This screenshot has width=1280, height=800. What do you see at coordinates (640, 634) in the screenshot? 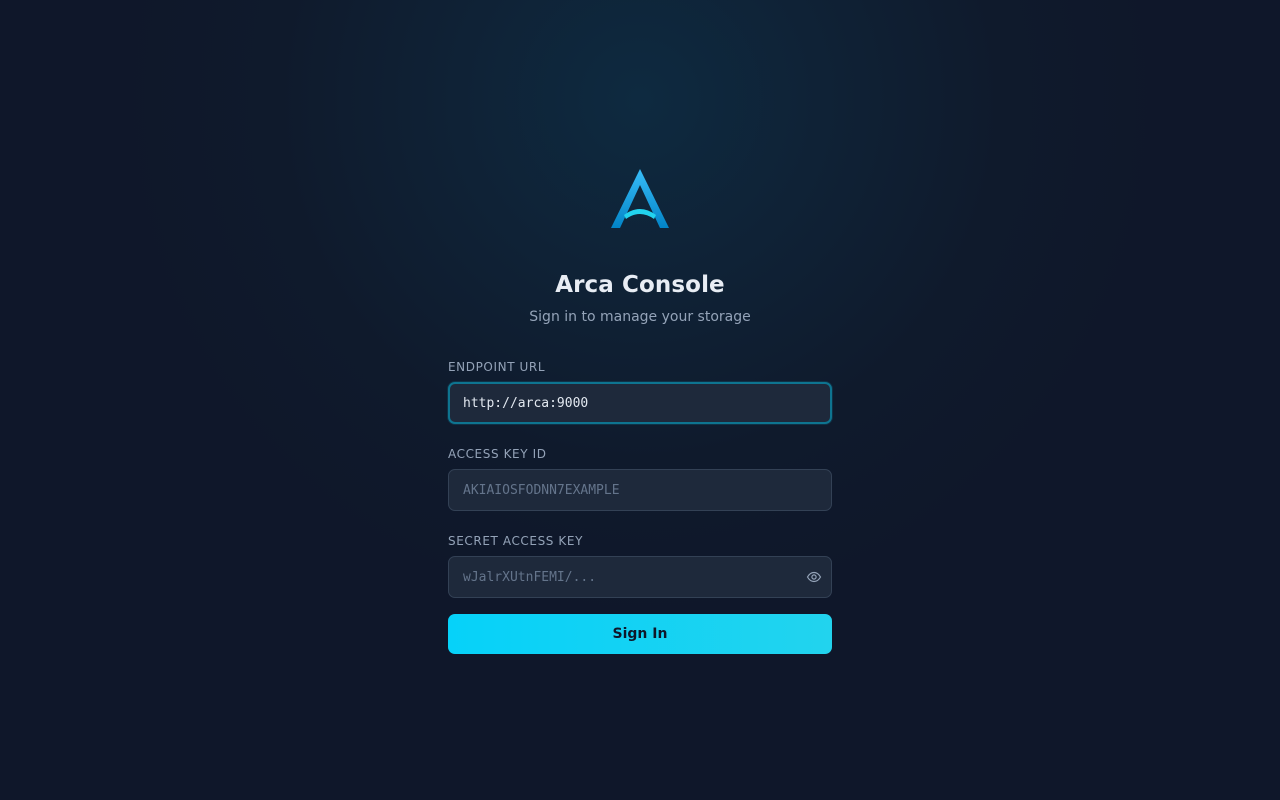
I see `sign-in-button: Sign In` at bounding box center [640, 634].